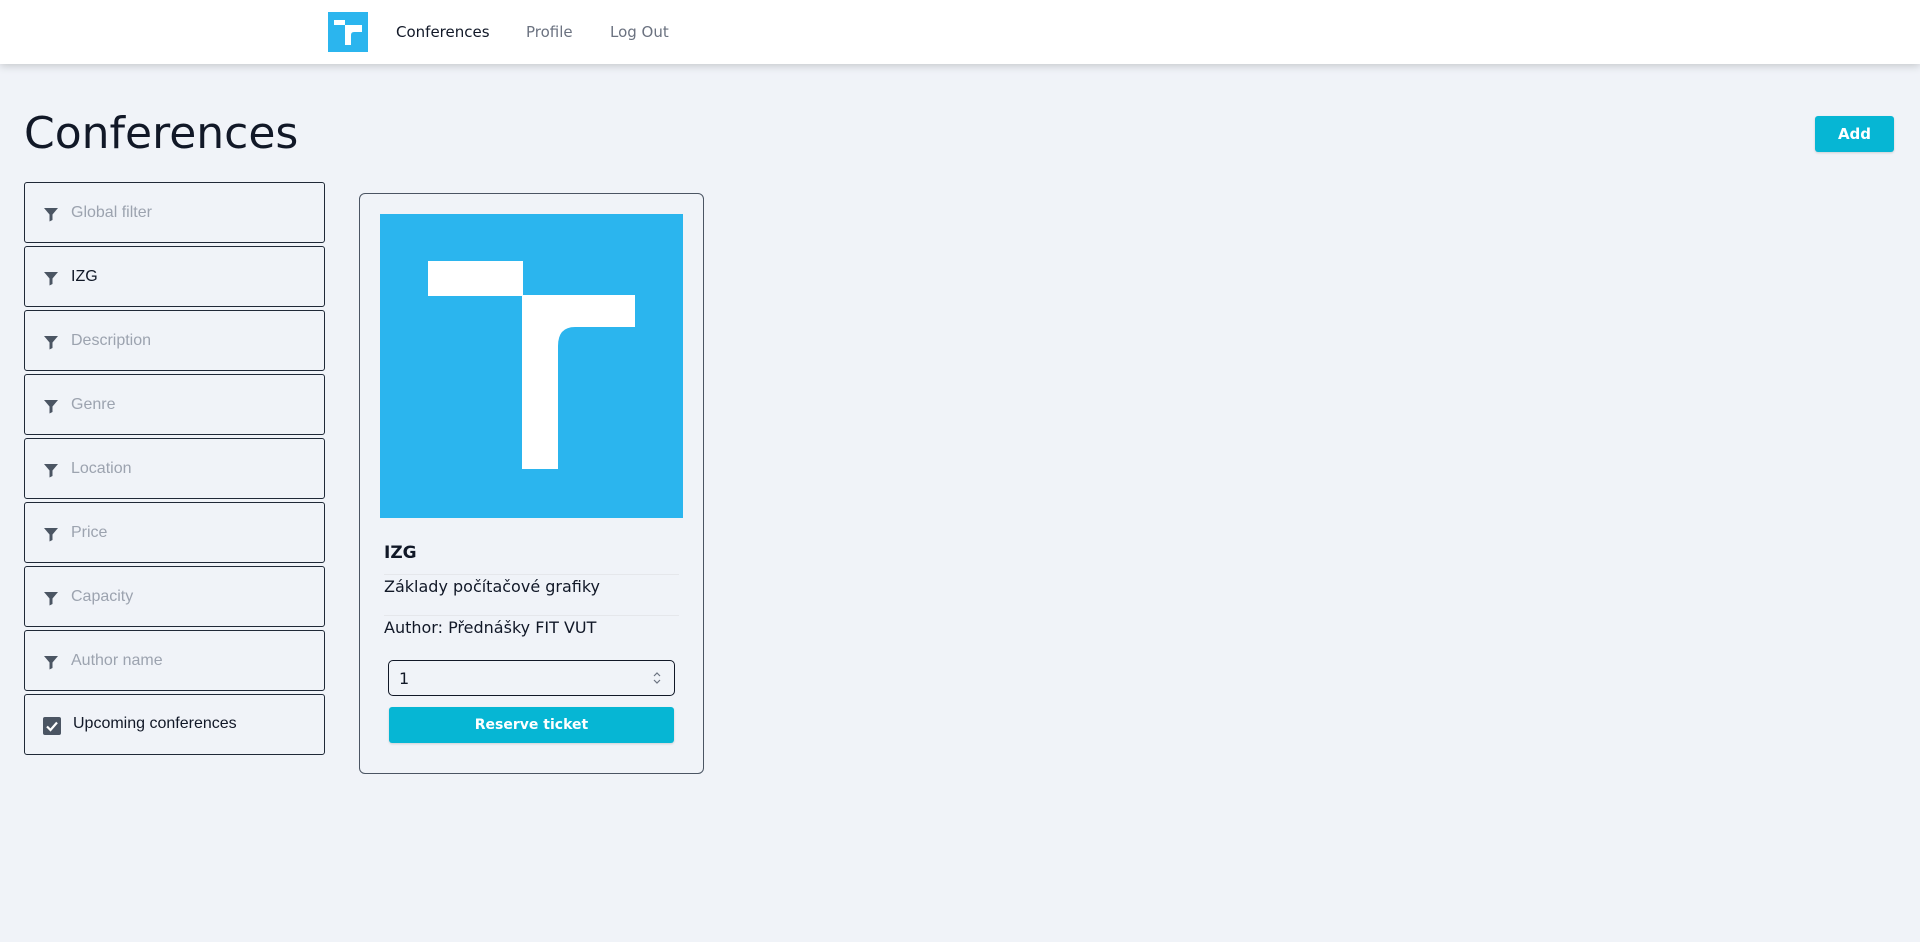 This screenshot has height=942, width=1920. I want to click on name-filter-input, so click(189, 277).